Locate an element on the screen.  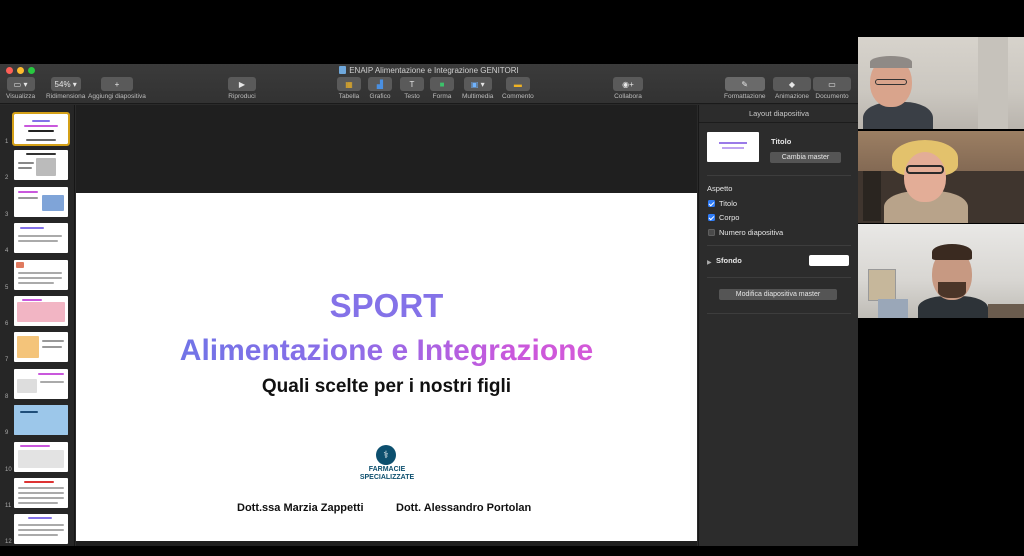
slide-number: 11 is located at coordinates (8, 506).